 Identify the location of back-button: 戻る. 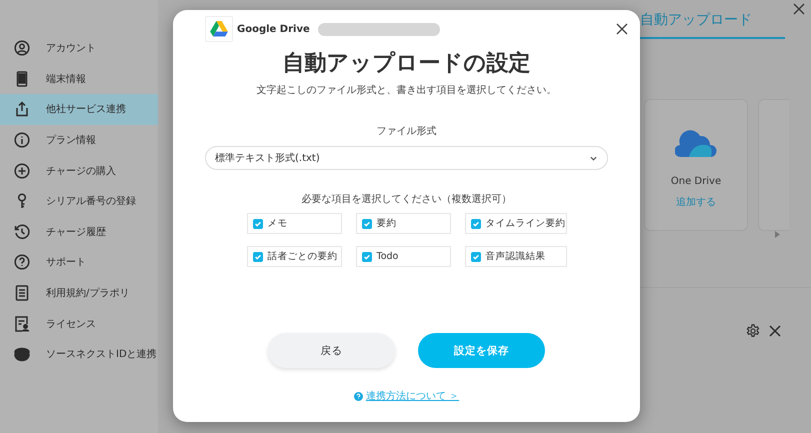
(331, 350).